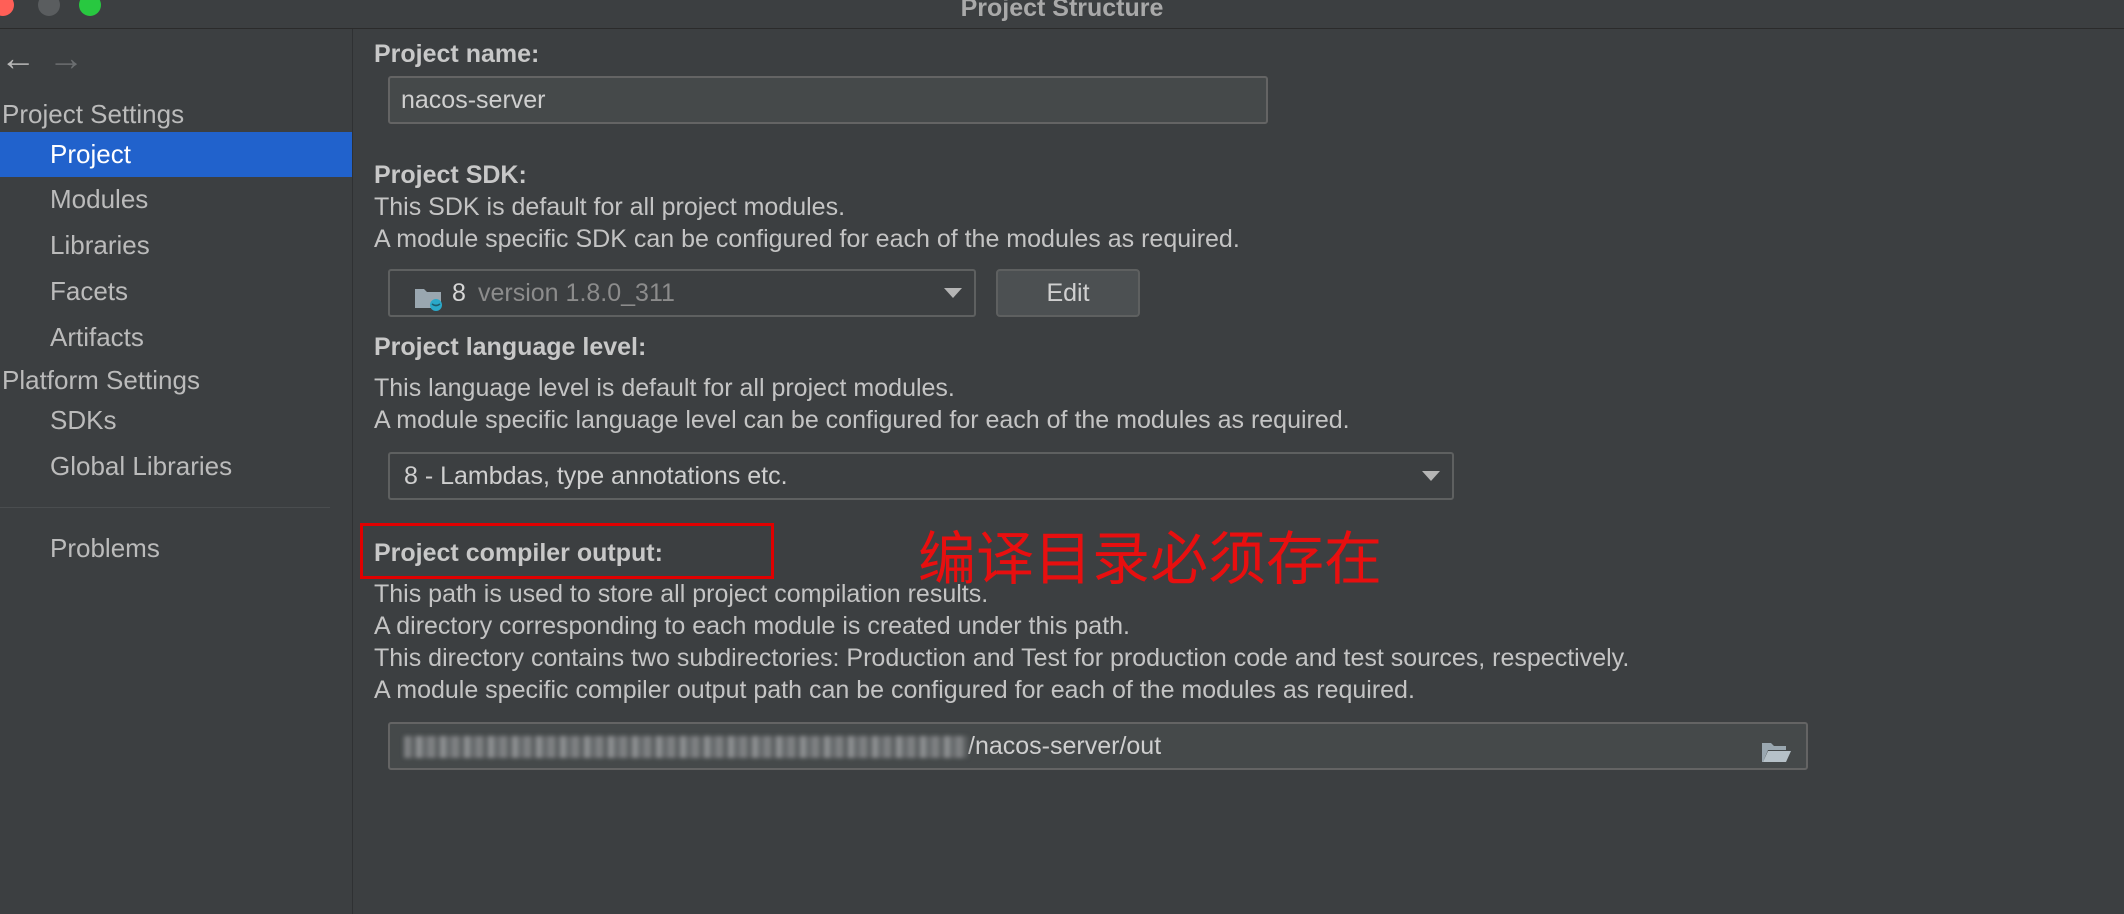  I want to click on compiler-output-path-input: /nacos-server/out, so click(1098, 746).